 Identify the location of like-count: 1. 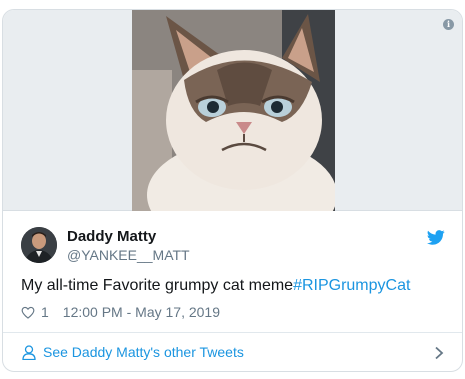
(45, 312).